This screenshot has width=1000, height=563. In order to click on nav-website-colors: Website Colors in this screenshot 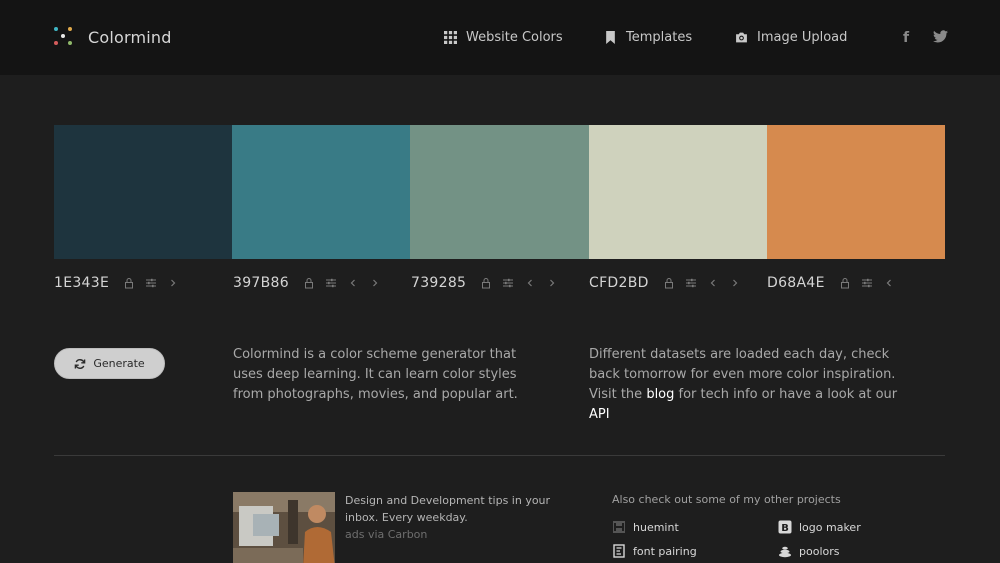, I will do `click(503, 37)`.